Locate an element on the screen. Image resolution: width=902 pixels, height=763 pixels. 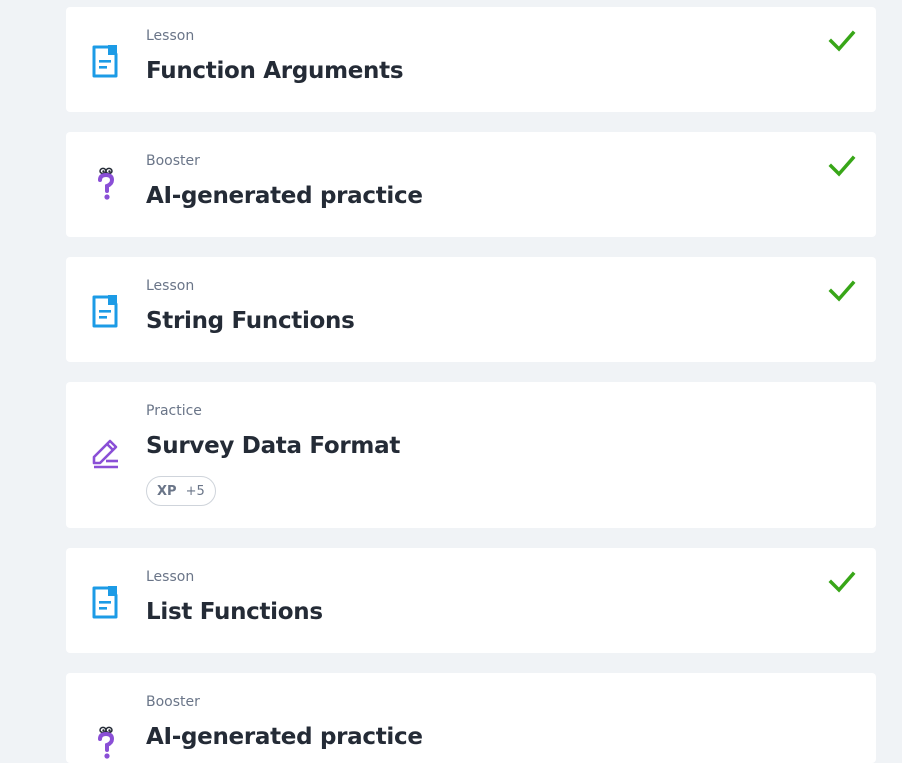
pencil-edit-icon is located at coordinates (105, 454).